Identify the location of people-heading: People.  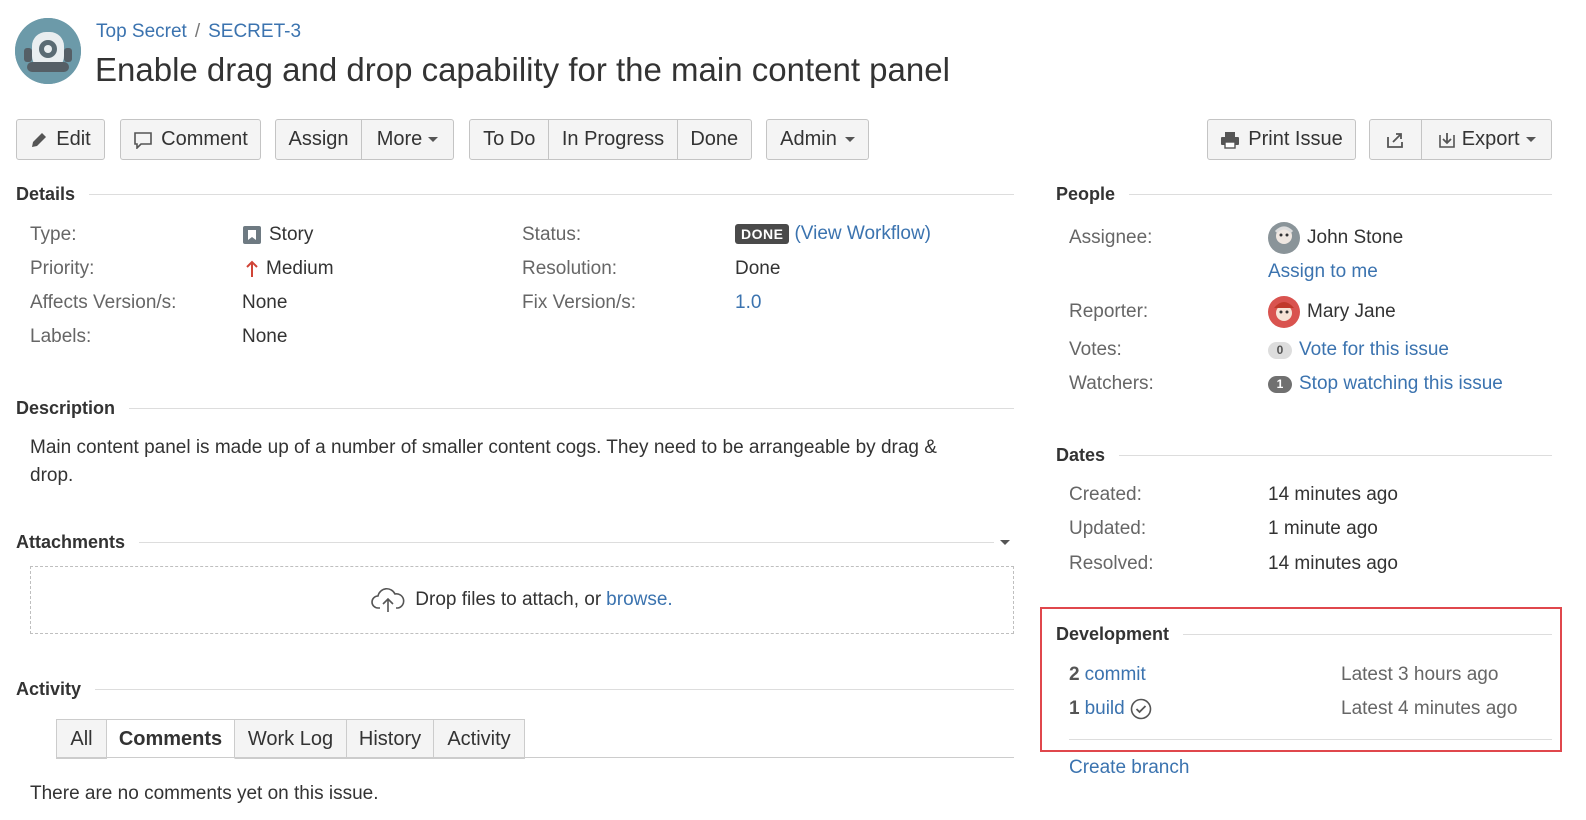
(1304, 194).